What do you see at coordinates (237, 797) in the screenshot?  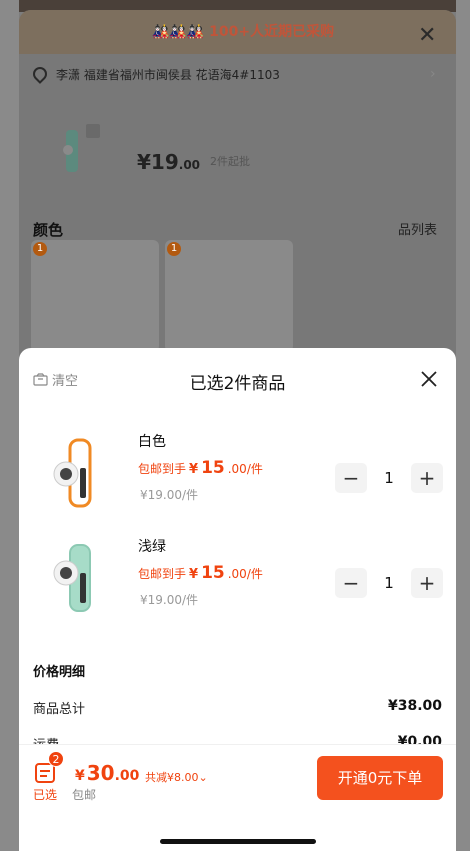 I see `checkout-bar: 2 已选 ¥30.00 共减¥8.00⌄ 包邮 开通0元下单` at bounding box center [237, 797].